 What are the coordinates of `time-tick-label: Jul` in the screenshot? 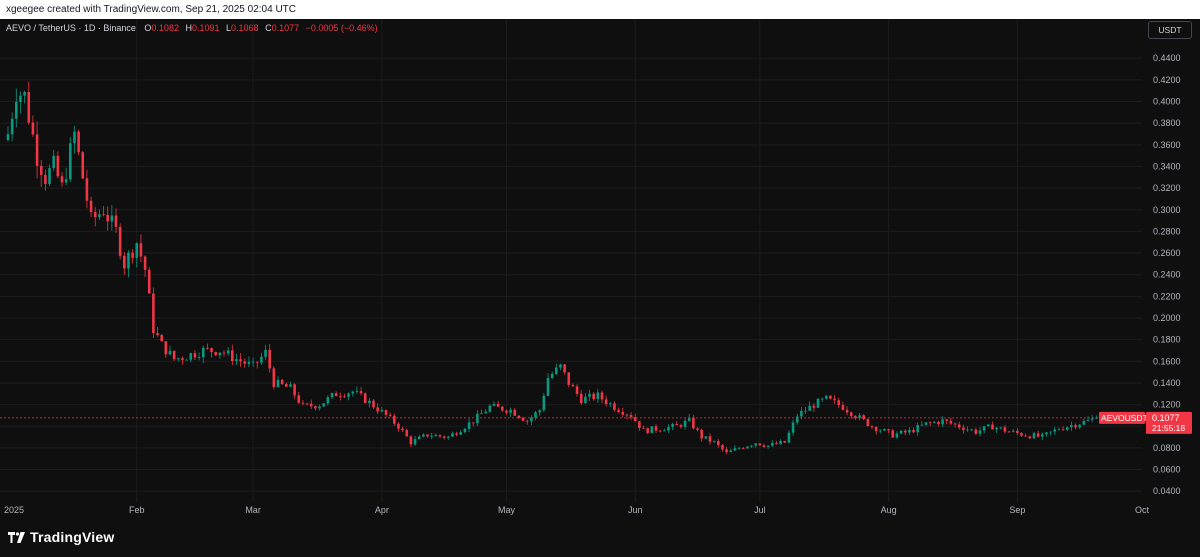 It's located at (760, 510).